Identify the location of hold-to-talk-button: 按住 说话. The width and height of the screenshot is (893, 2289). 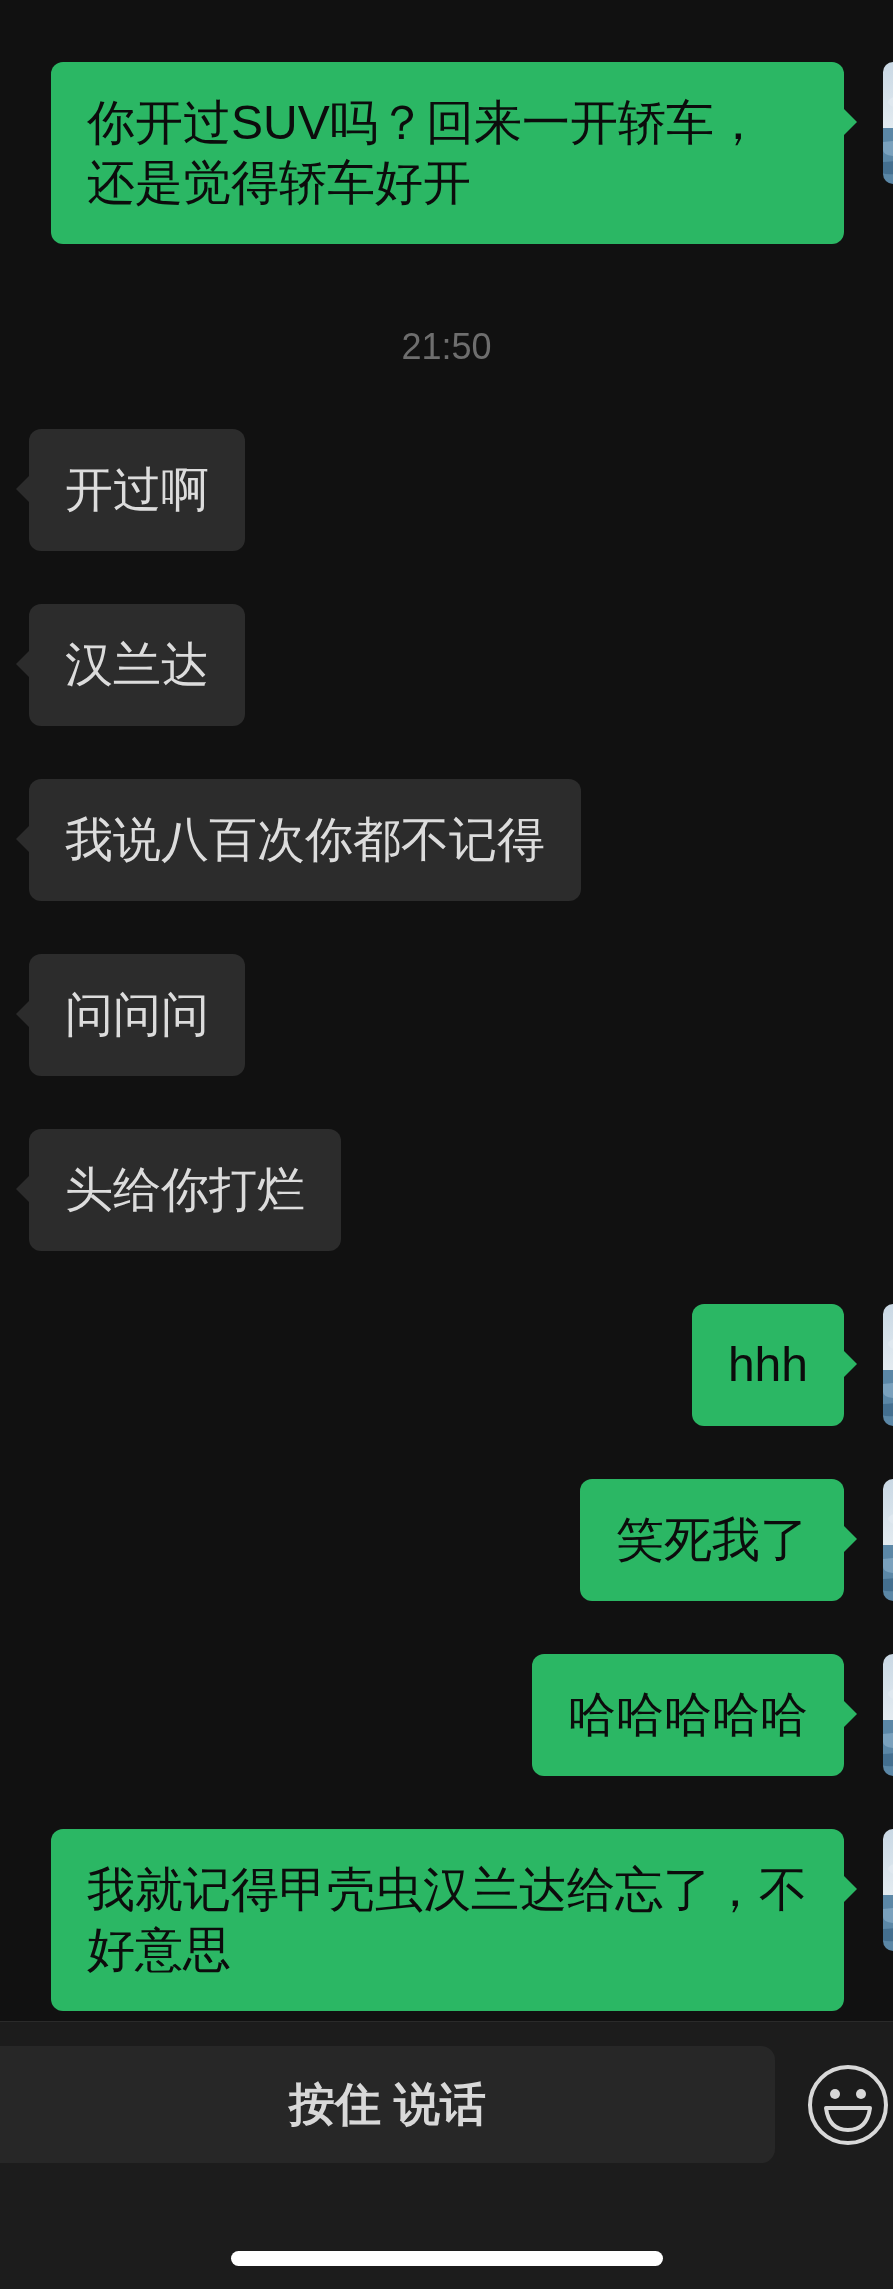
(387, 2104).